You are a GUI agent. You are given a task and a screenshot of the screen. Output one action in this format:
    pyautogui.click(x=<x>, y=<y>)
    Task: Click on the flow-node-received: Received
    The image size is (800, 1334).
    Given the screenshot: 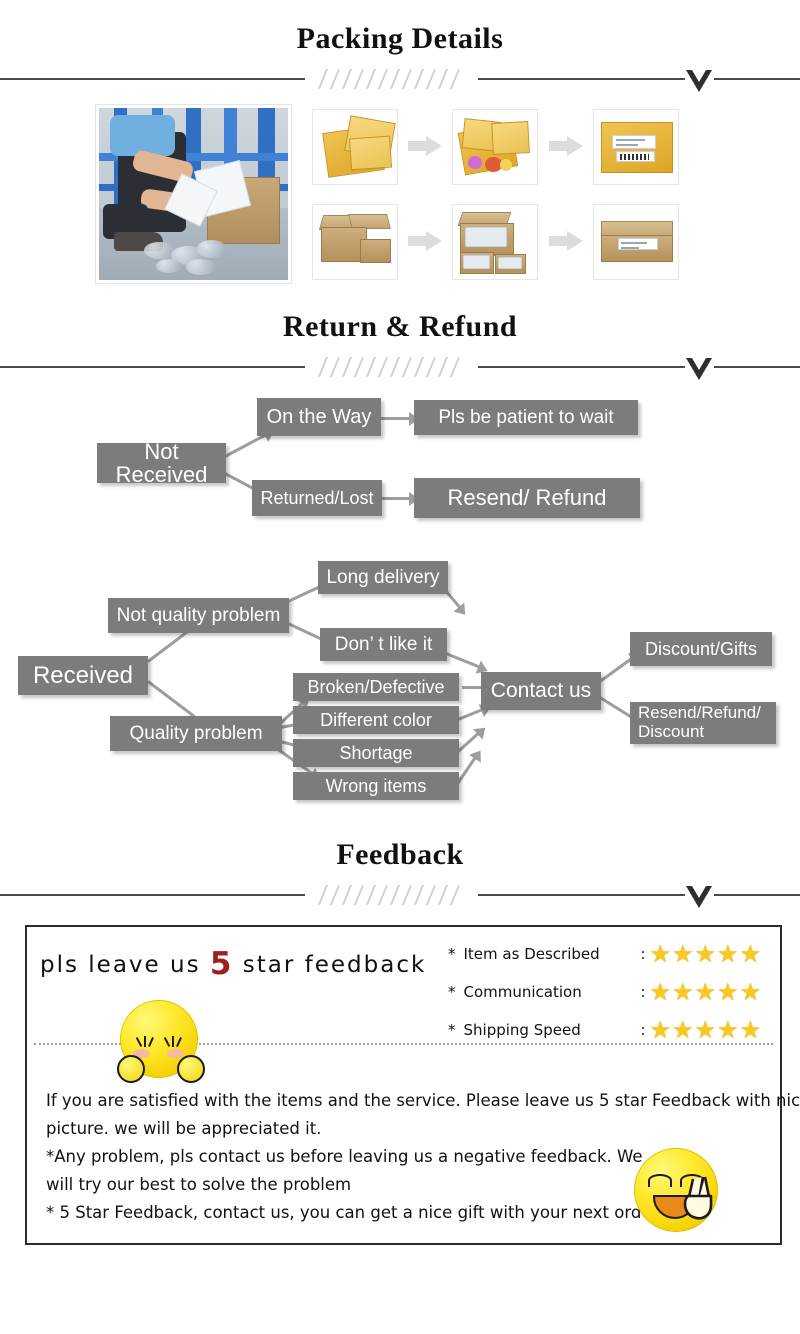 What is the action you would take?
    pyautogui.click(x=83, y=675)
    